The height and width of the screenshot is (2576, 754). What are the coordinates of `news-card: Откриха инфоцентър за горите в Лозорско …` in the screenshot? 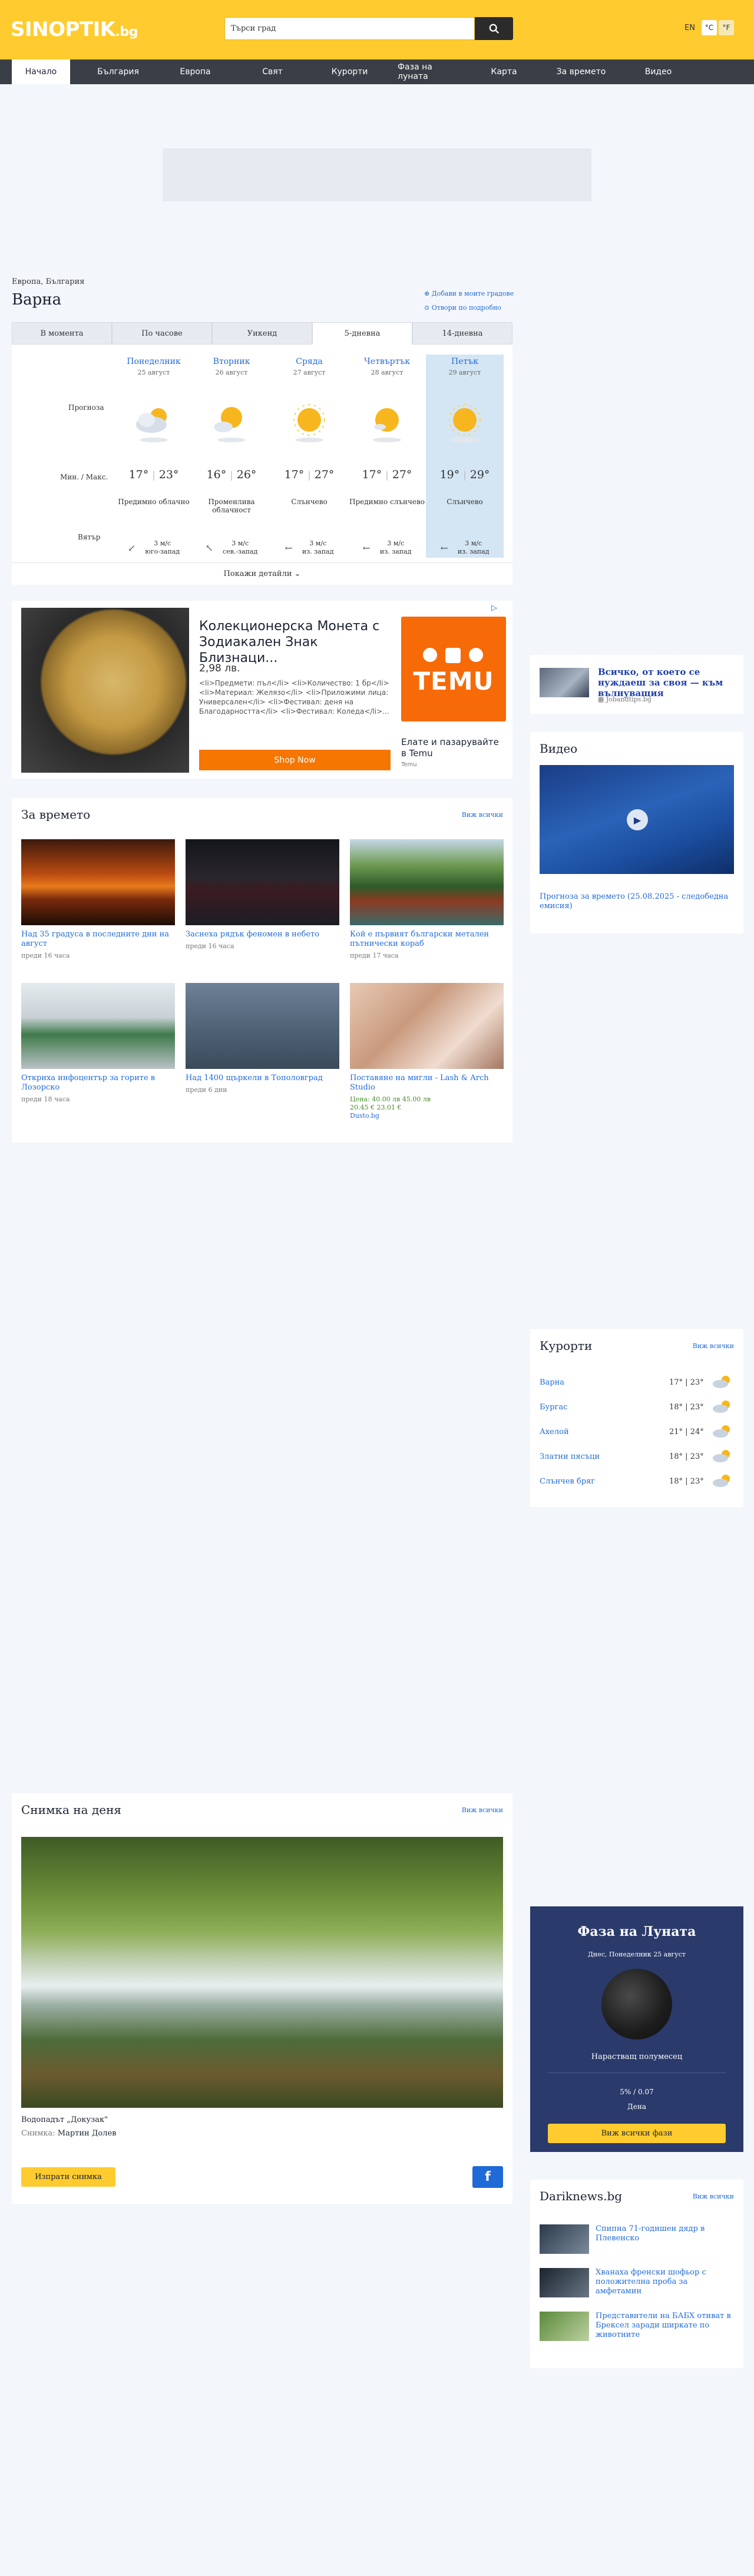 It's located at (98, 1043).